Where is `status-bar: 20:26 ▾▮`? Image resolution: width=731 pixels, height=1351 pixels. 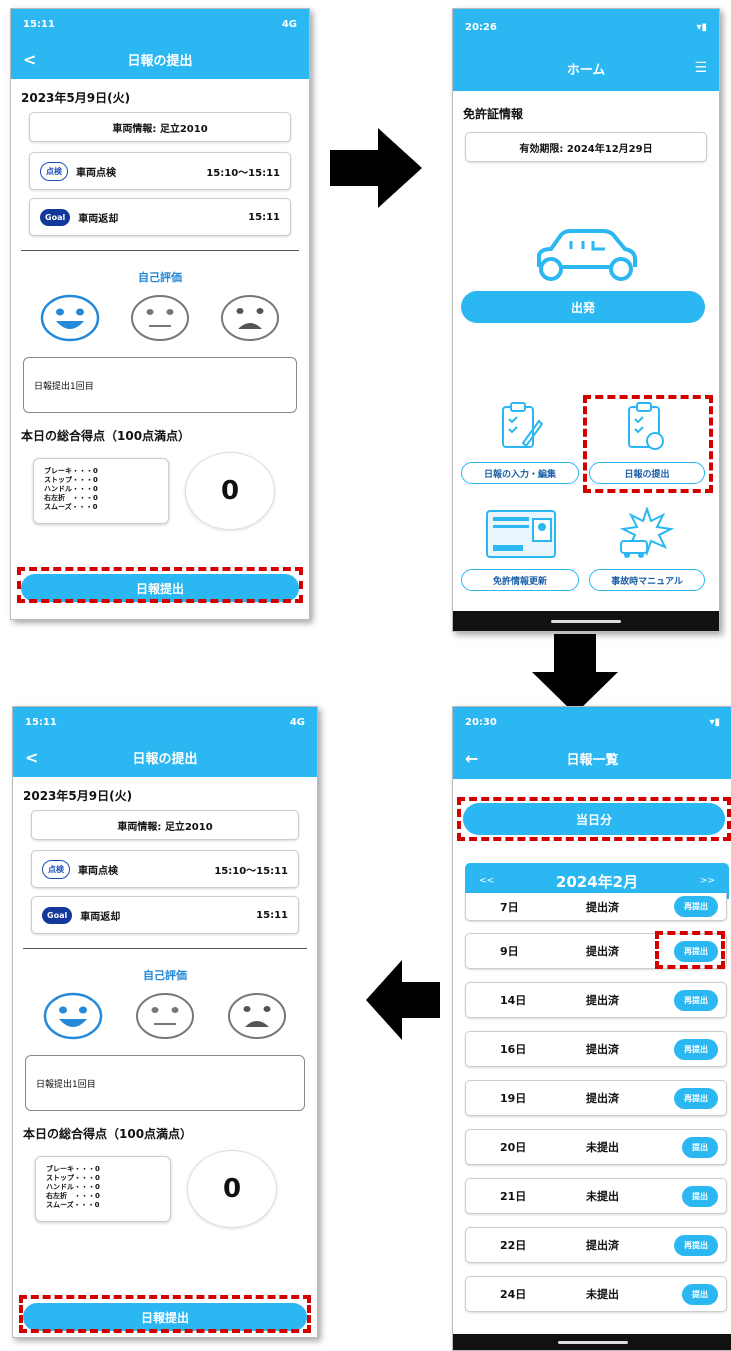 status-bar: 20:26 ▾▮ is located at coordinates (586, 27).